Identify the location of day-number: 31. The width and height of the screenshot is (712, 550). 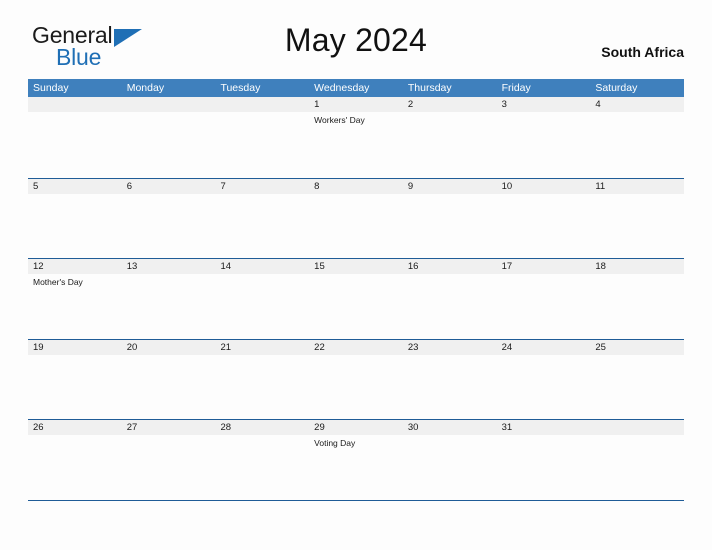
(544, 427).